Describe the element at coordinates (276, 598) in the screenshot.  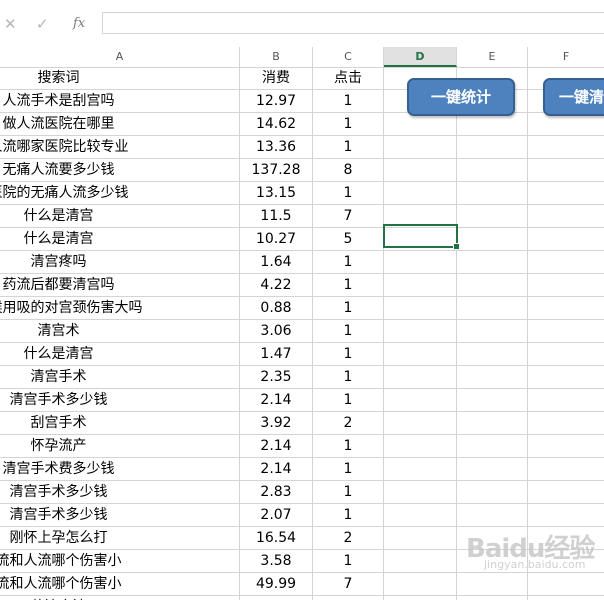
I see `cell-b: 7.55` at that location.